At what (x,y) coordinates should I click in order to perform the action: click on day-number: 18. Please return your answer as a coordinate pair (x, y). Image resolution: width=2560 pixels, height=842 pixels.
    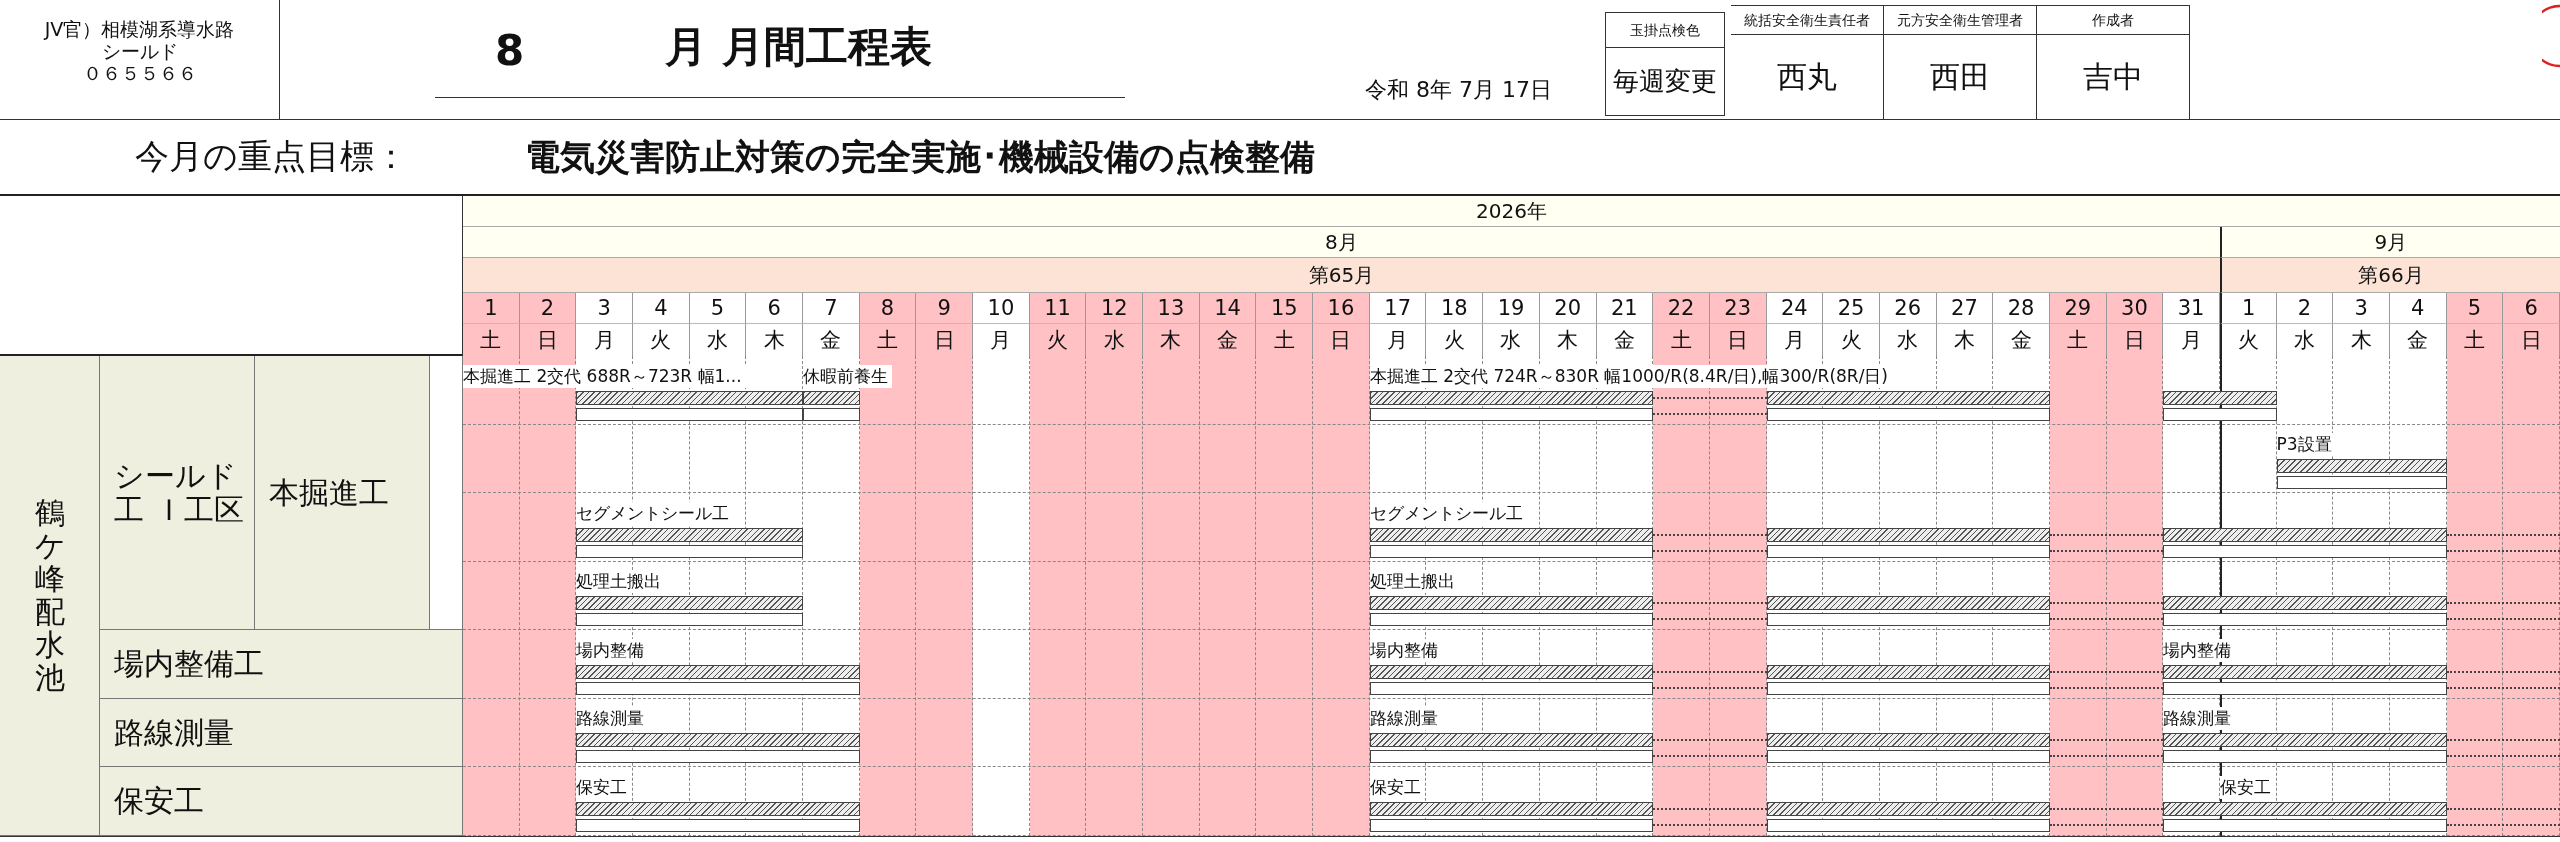
    Looking at the image, I should click on (1455, 308).